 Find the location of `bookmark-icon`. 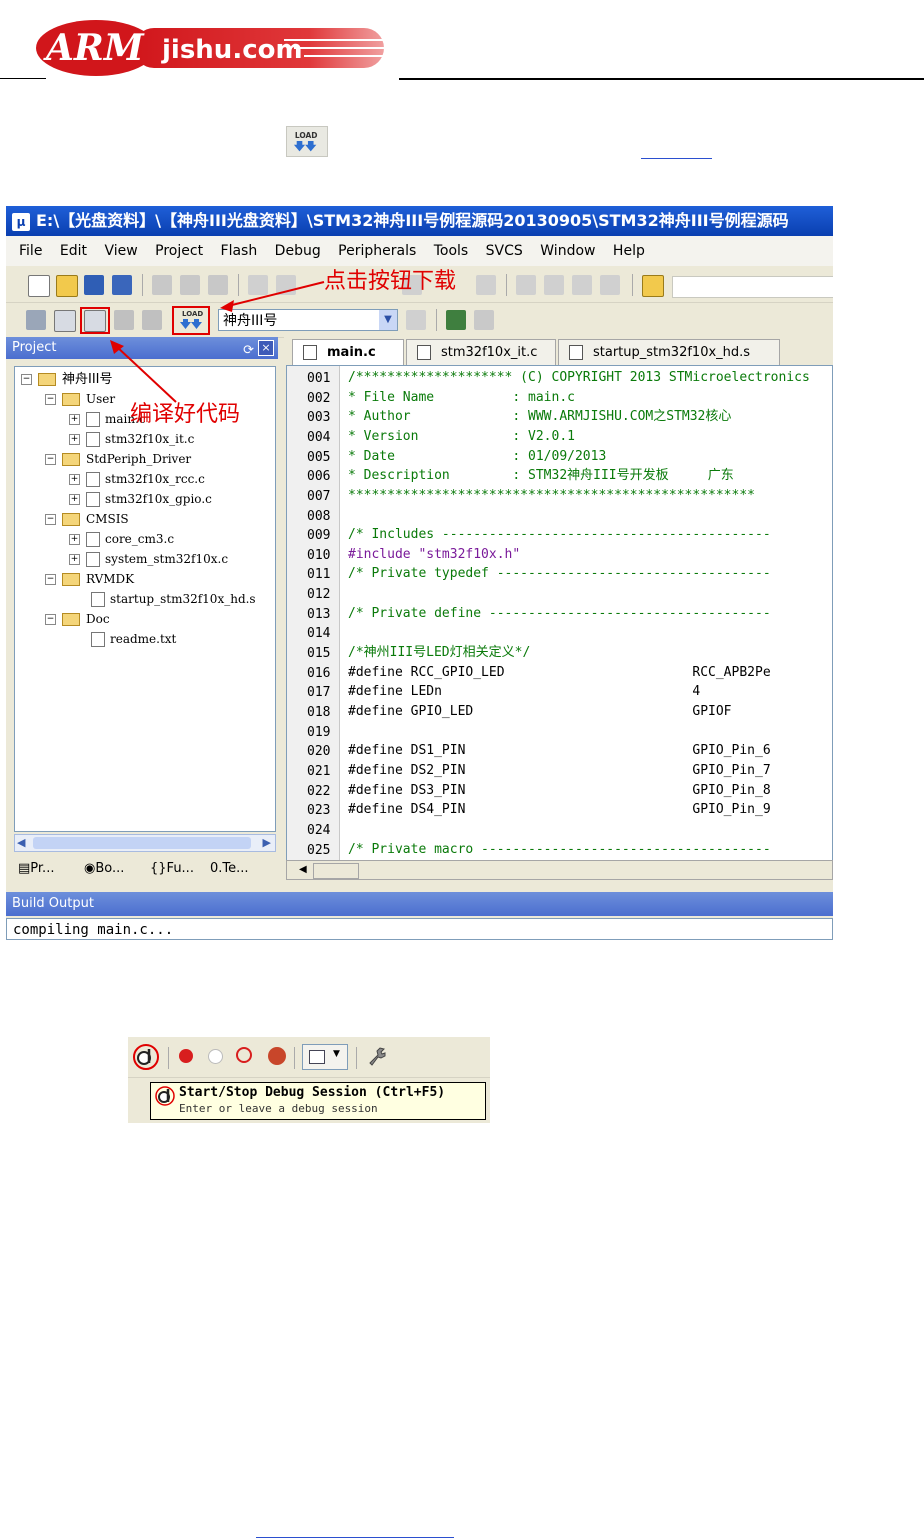

bookmark-icon is located at coordinates (486, 285).